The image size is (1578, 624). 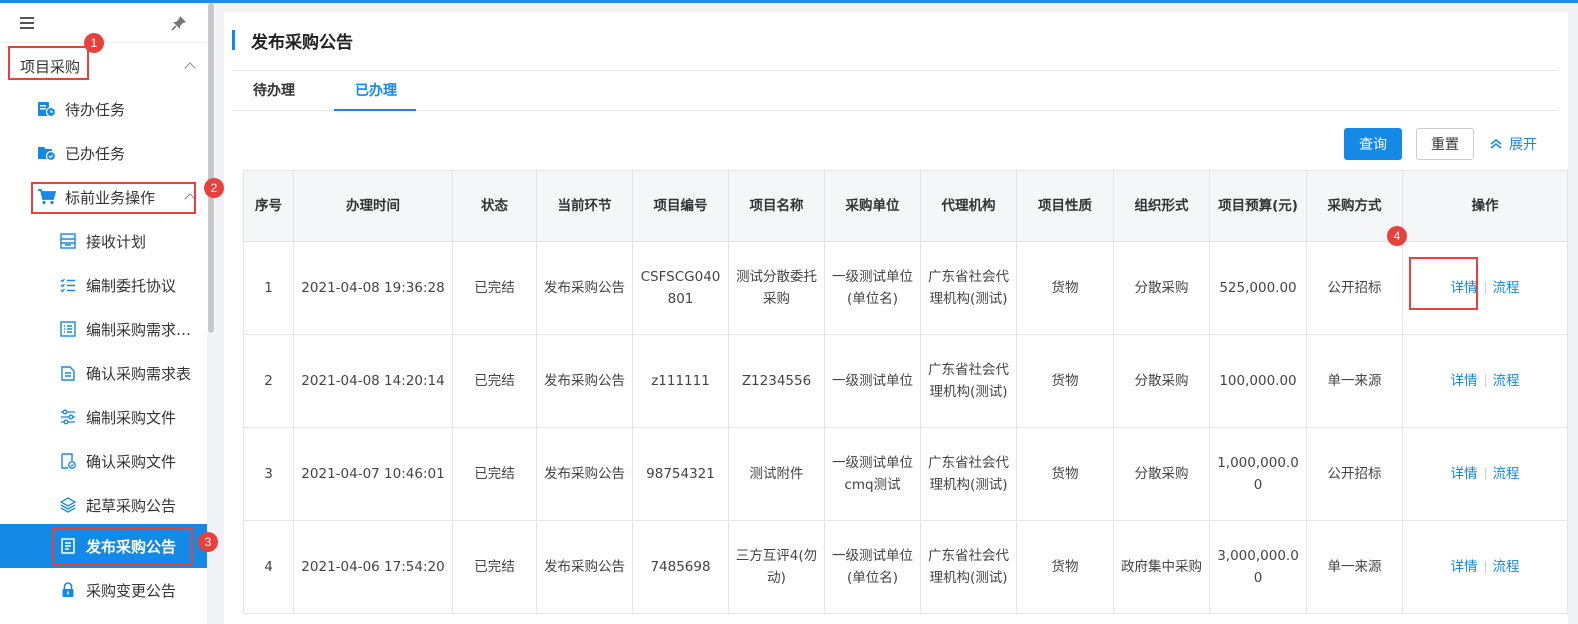 I want to click on tab-pending: 待办理, so click(x=274, y=90).